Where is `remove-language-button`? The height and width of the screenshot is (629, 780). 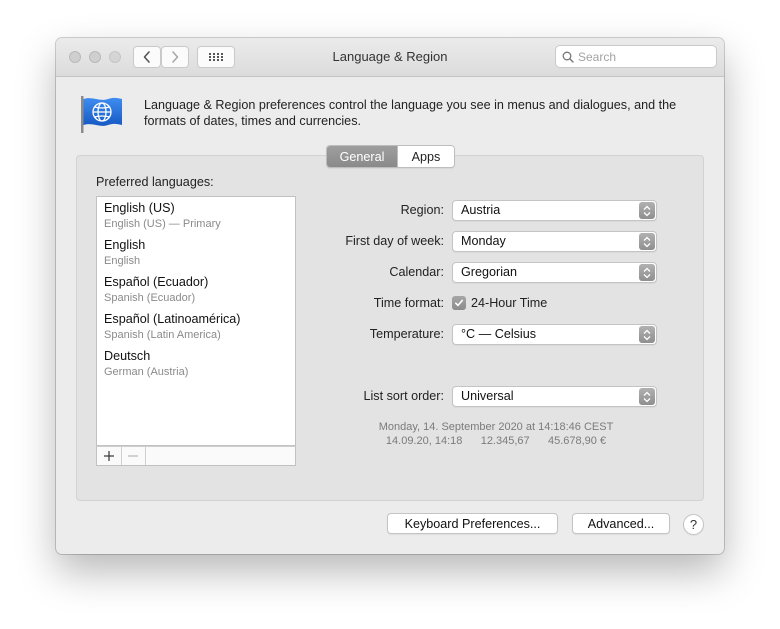
remove-language-button is located at coordinates (133, 456).